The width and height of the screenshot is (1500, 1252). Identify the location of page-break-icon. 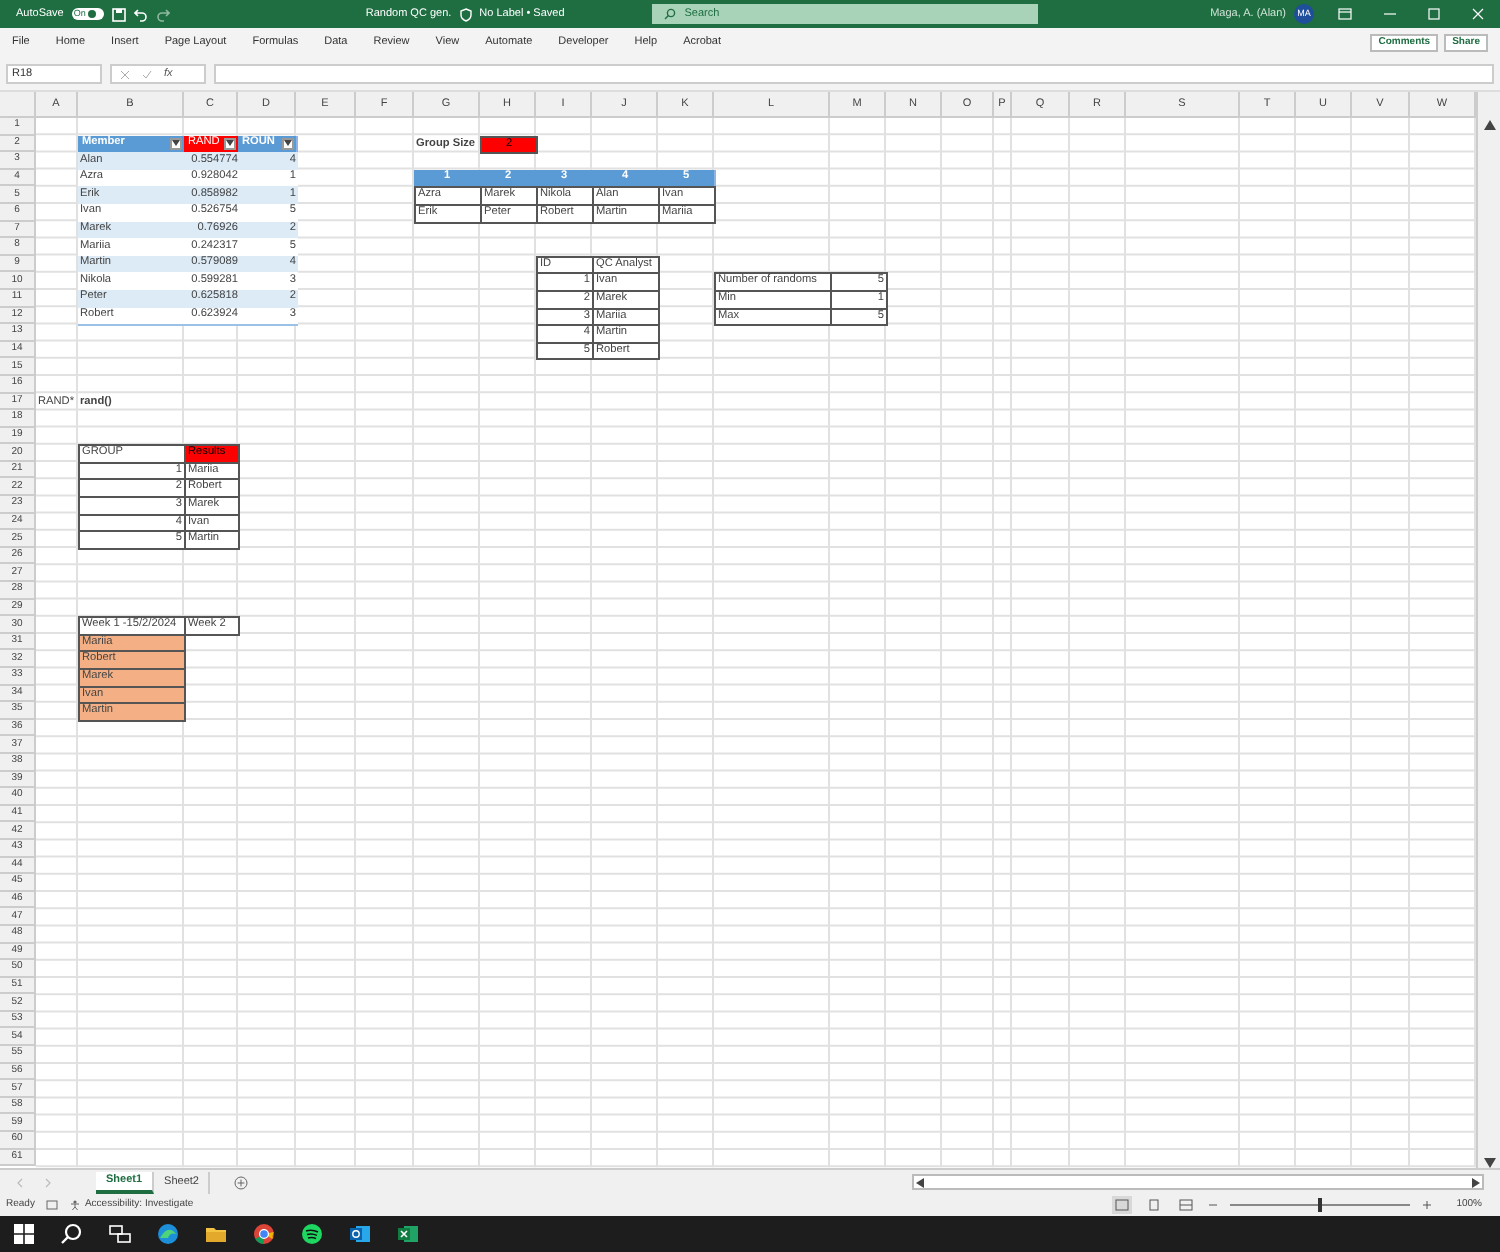
(1186, 1205).